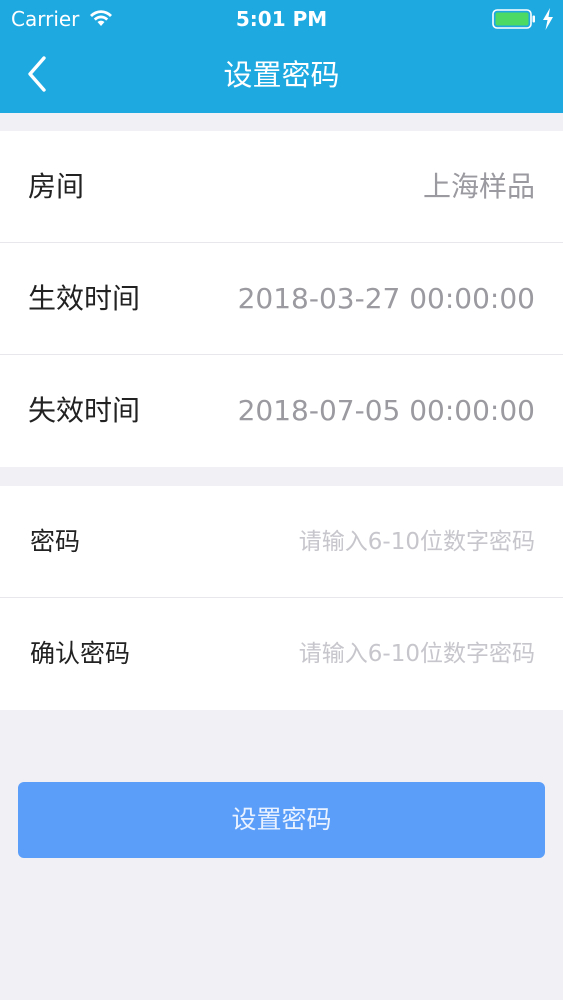  I want to click on password-row: 密码, so click(281, 542).